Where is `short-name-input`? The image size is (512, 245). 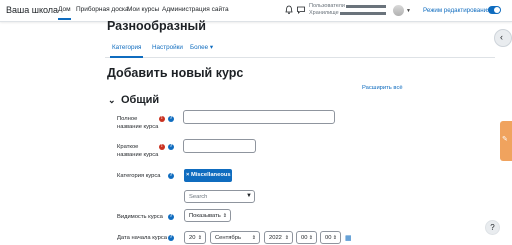 short-name-input is located at coordinates (219, 146).